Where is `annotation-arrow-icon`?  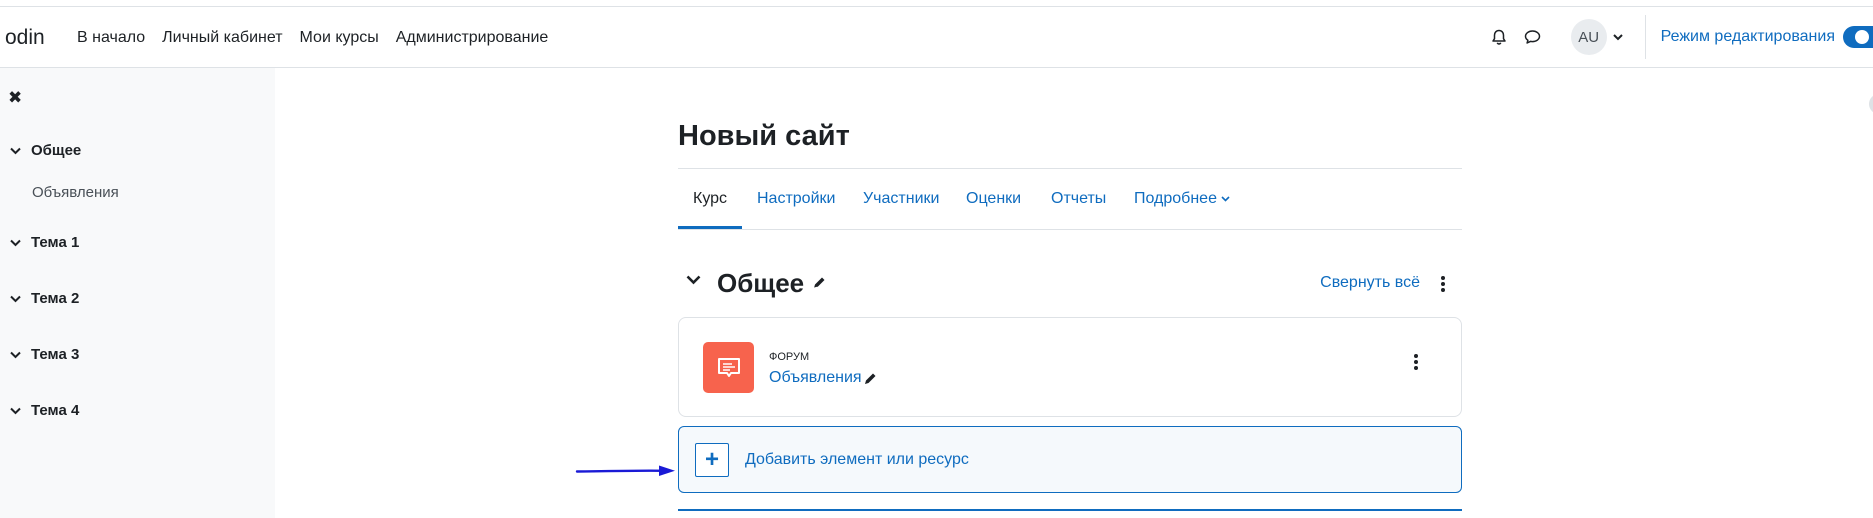
annotation-arrow-icon is located at coordinates (625, 470).